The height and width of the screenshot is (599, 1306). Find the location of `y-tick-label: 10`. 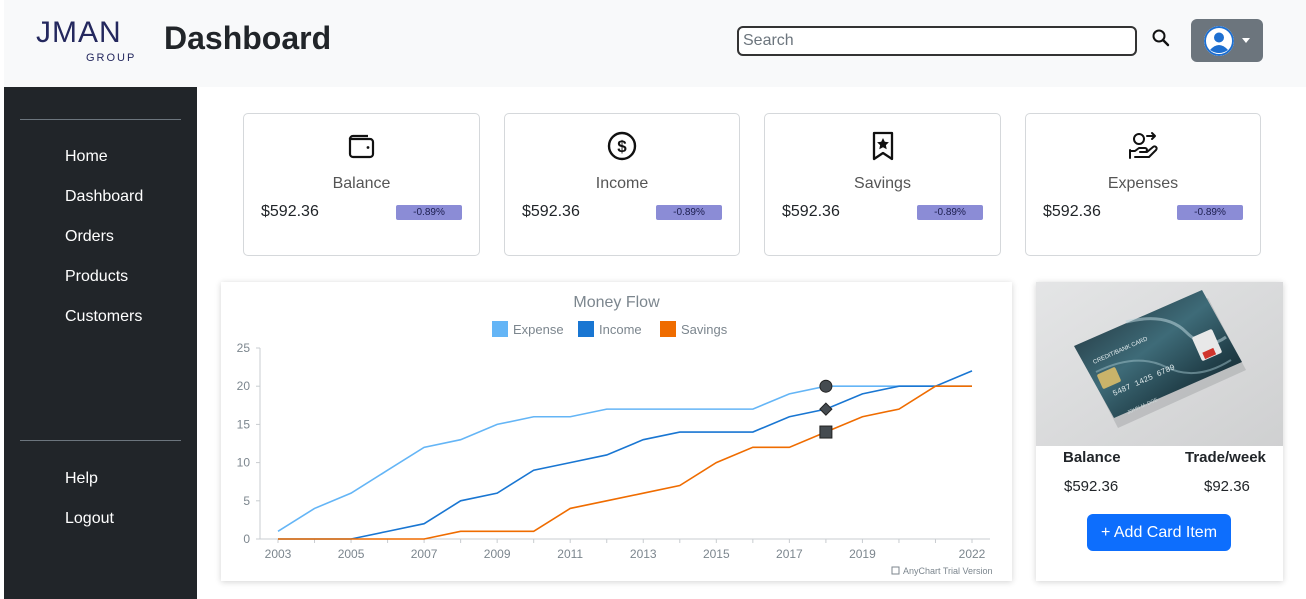

y-tick-label: 10 is located at coordinates (244, 463).